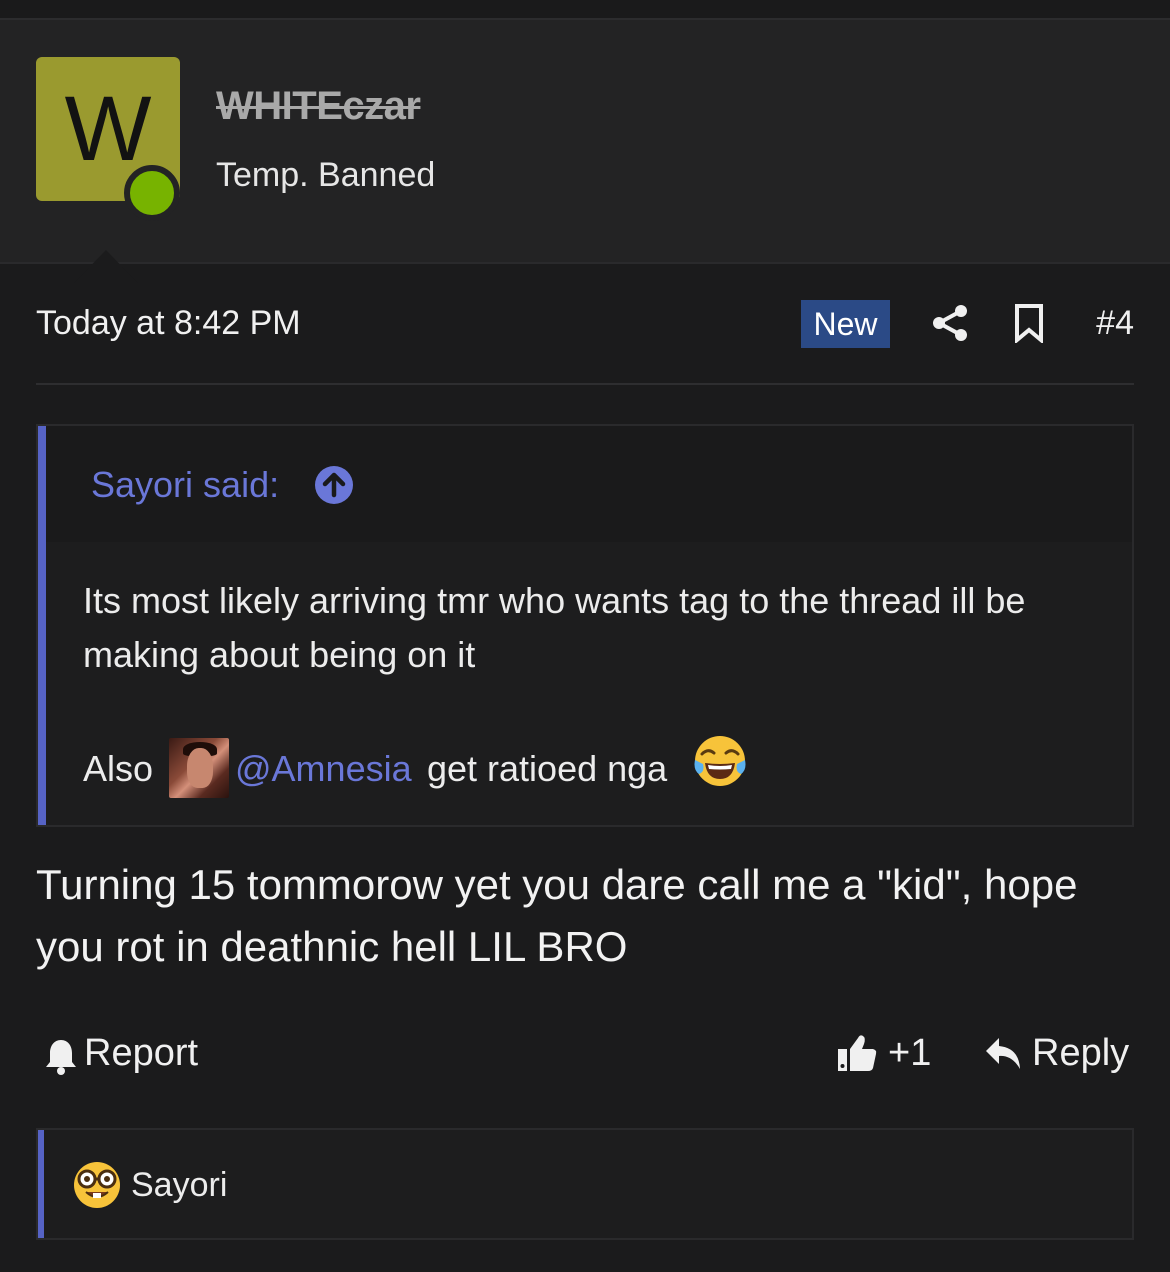  Describe the element at coordinates (585, 384) in the screenshot. I see `meta-divider` at that location.